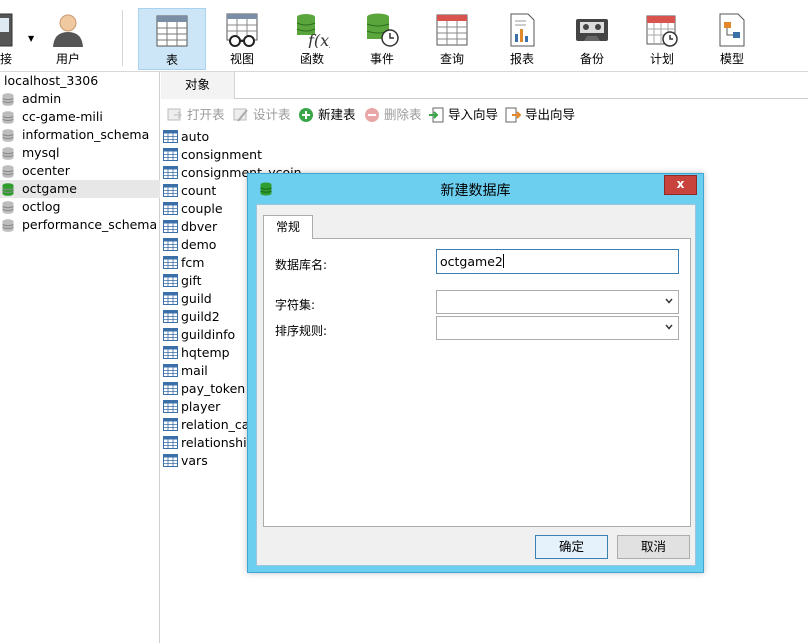 The image size is (808, 643). I want to click on database-label: information_schema, so click(86, 134).